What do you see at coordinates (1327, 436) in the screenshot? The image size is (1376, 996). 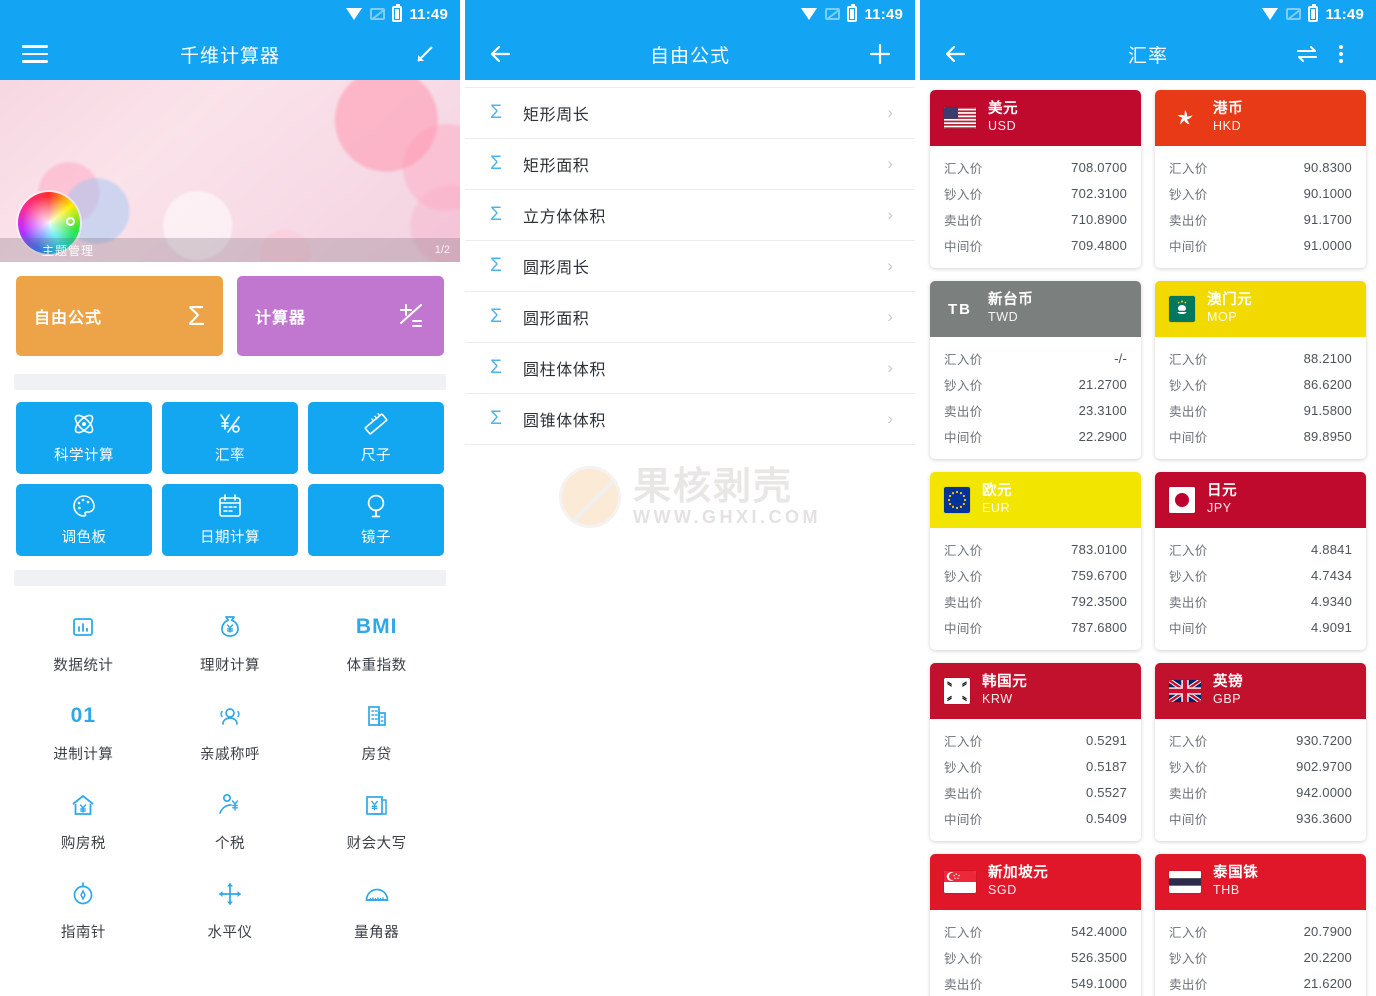 I see `rate-value: 89.8950` at bounding box center [1327, 436].